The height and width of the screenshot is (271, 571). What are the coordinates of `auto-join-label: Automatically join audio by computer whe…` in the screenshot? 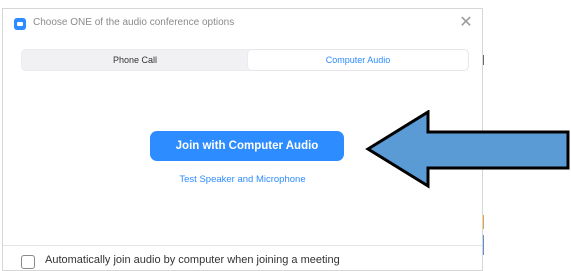 It's located at (192, 260).